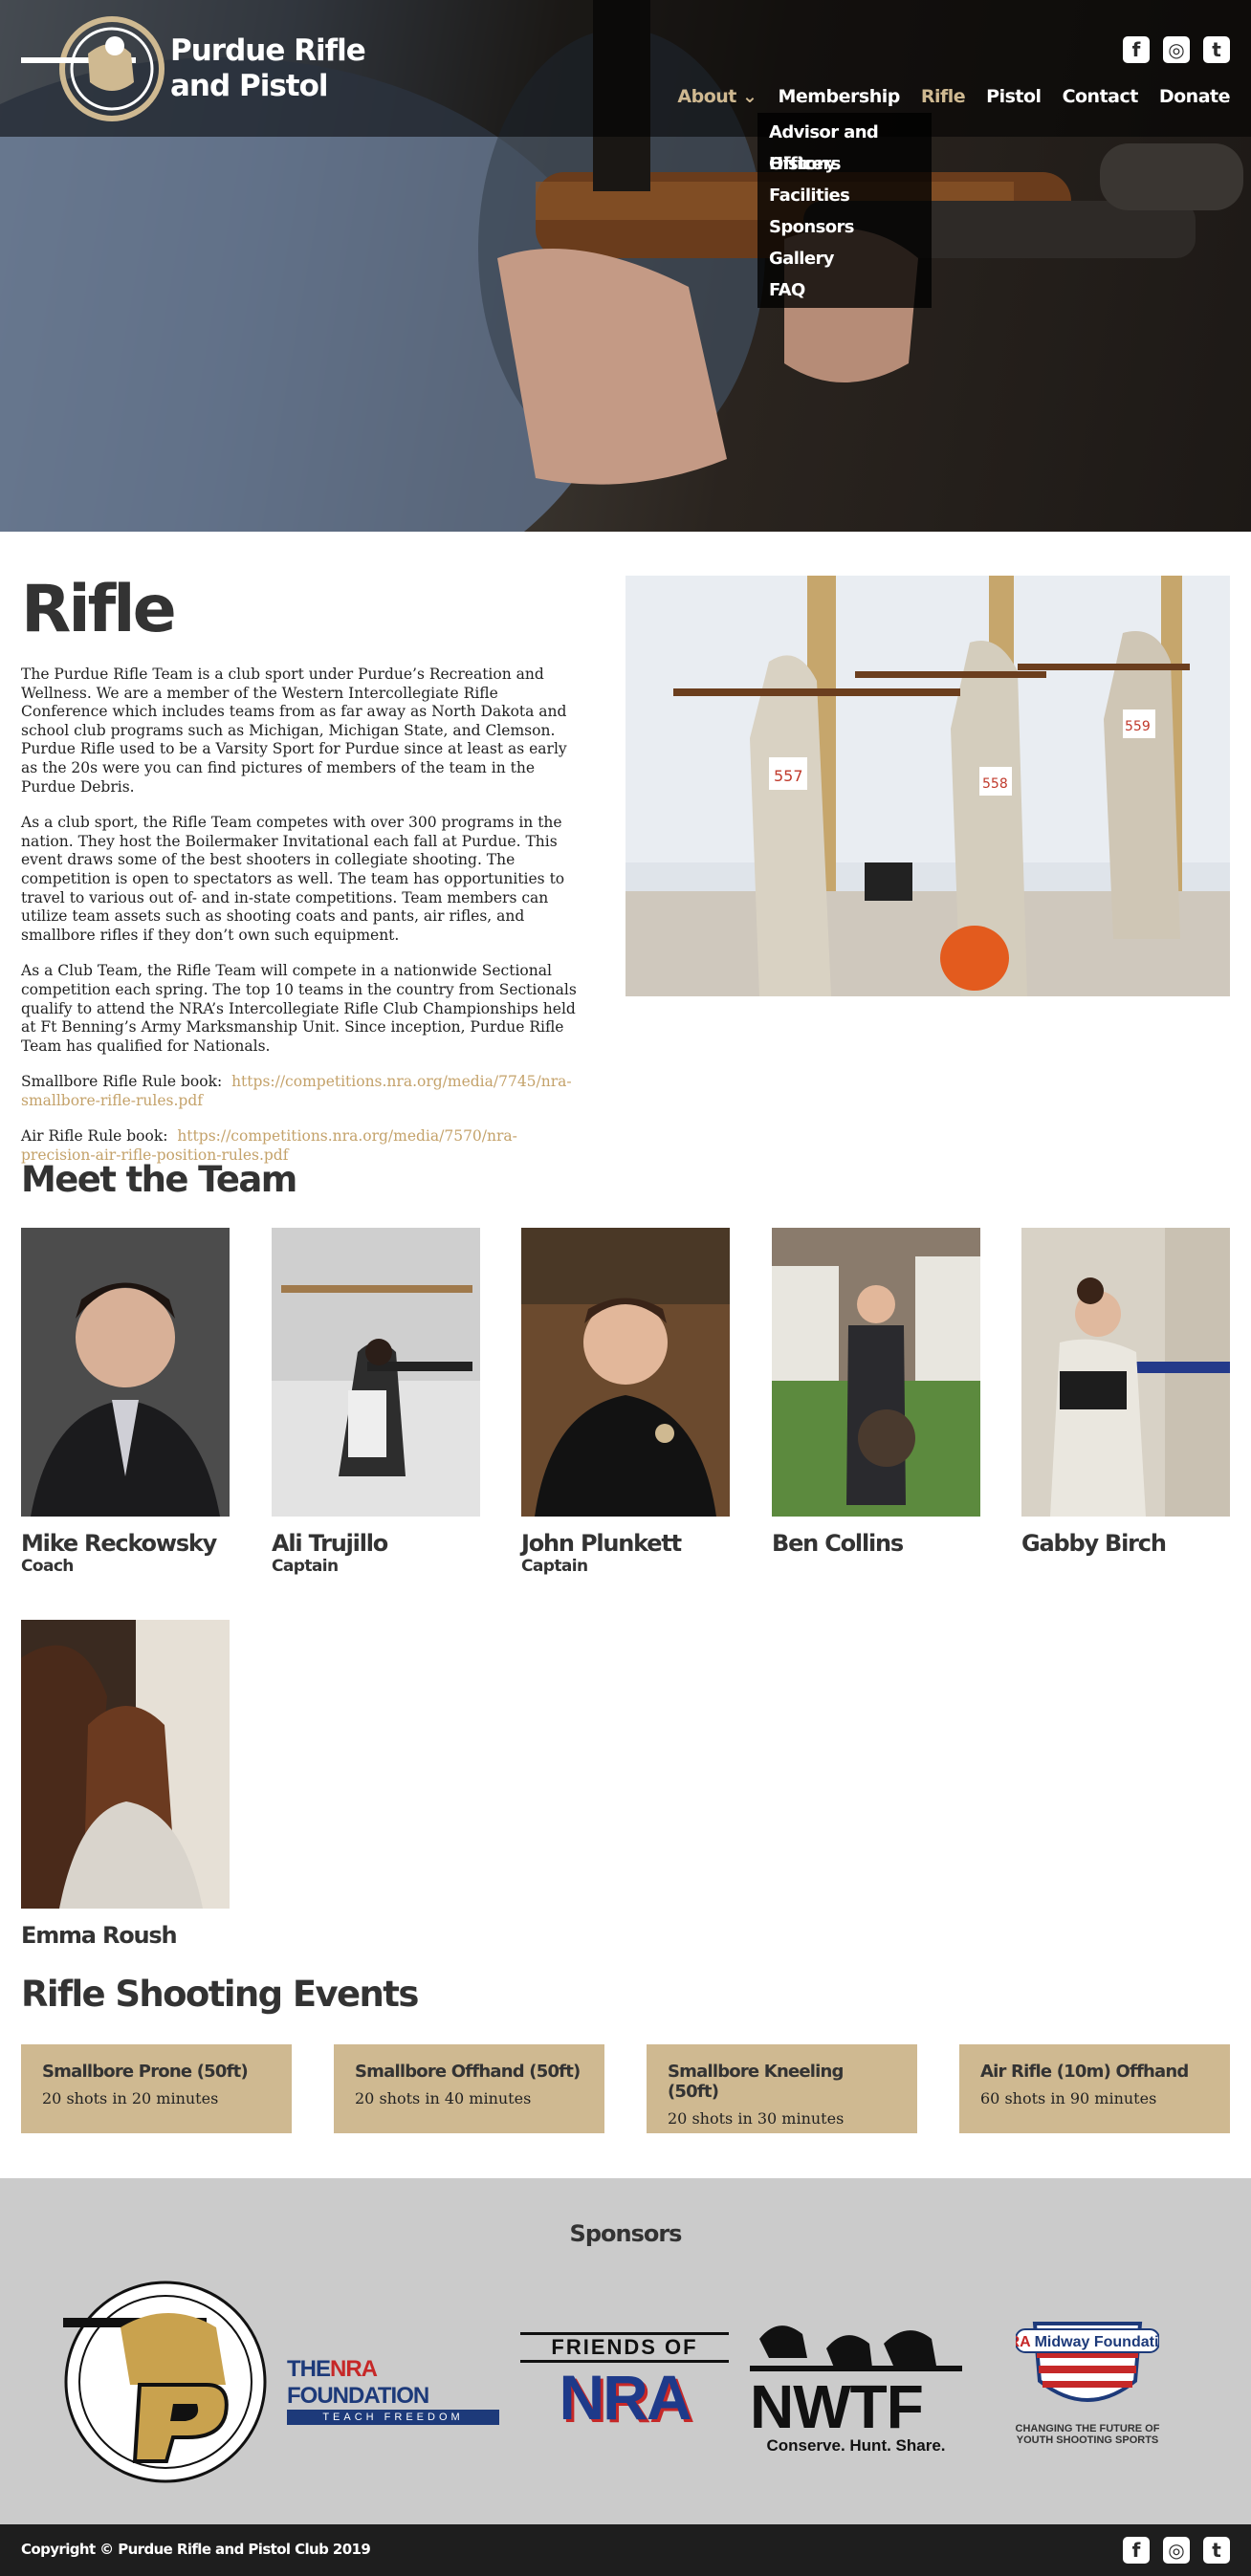 Image resolution: width=1251 pixels, height=2576 pixels. Describe the element at coordinates (1014, 96) in the screenshot. I see `nav-pistol: Pistol` at that location.